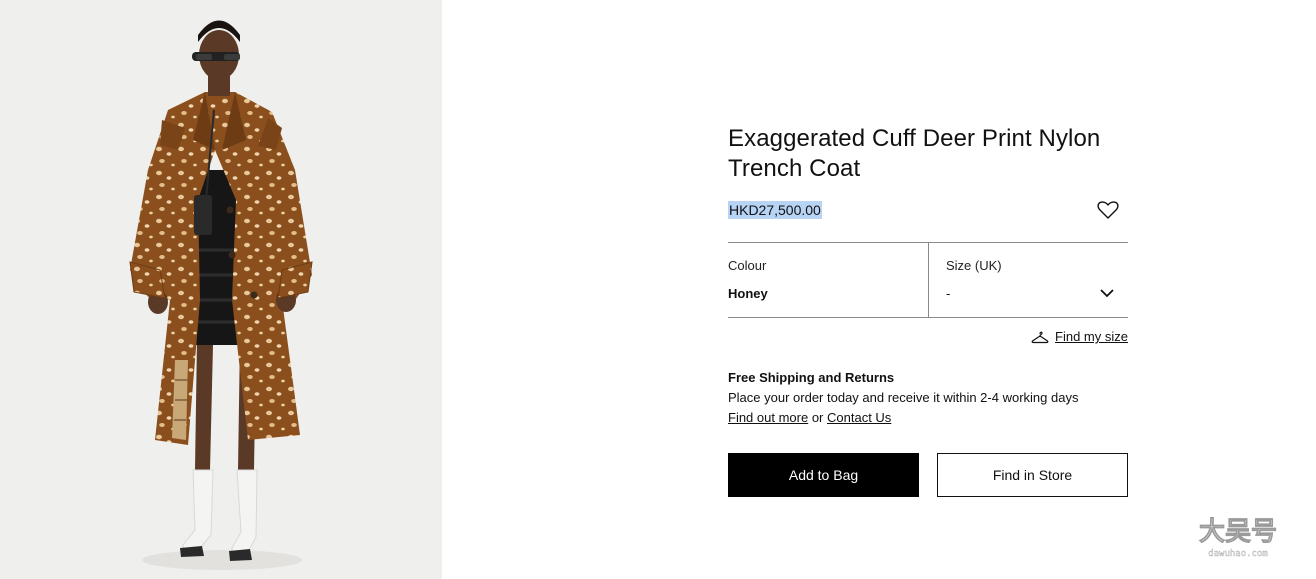  What do you see at coordinates (1091, 336) in the screenshot?
I see `find-my-size-label: Find my size` at bounding box center [1091, 336].